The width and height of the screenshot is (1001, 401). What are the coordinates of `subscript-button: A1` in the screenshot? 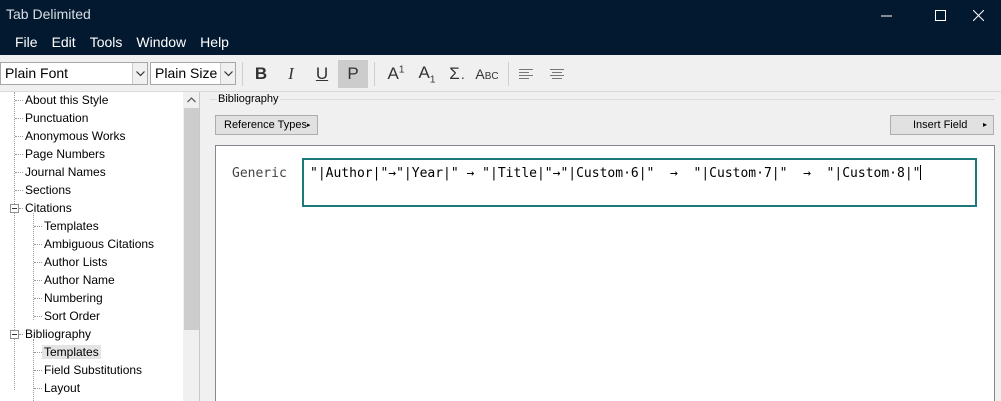 It's located at (427, 74).